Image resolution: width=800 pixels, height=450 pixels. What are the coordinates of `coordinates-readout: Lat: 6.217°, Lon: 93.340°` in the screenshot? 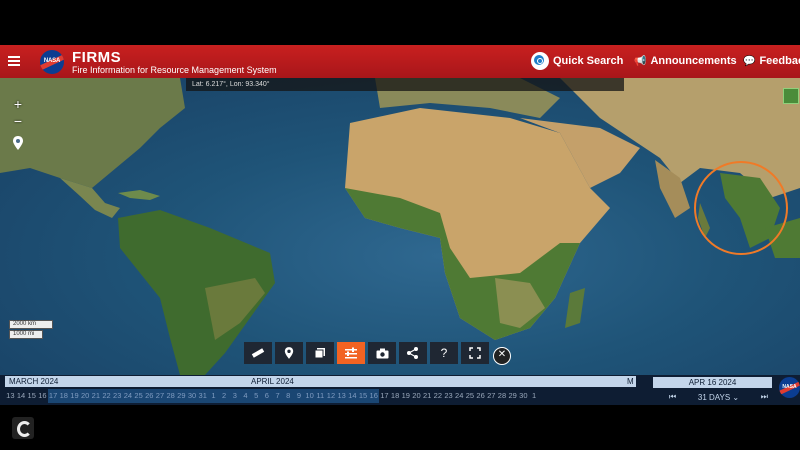 It's located at (405, 84).